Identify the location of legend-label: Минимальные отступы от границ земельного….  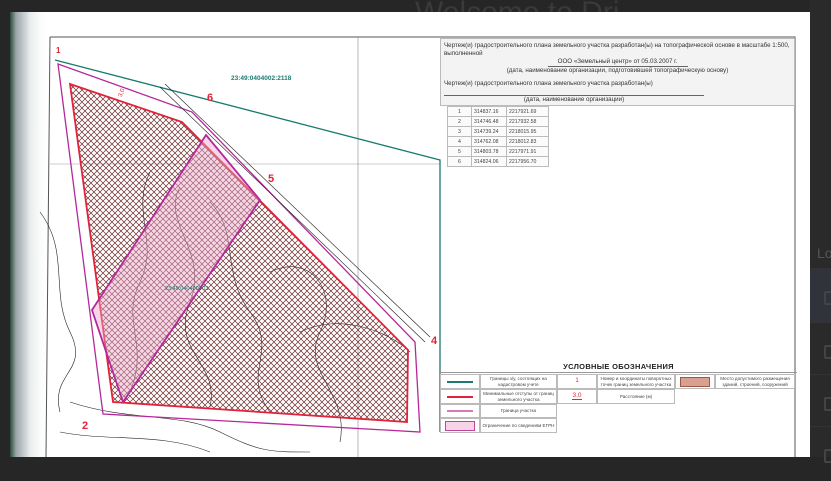
(518, 396).